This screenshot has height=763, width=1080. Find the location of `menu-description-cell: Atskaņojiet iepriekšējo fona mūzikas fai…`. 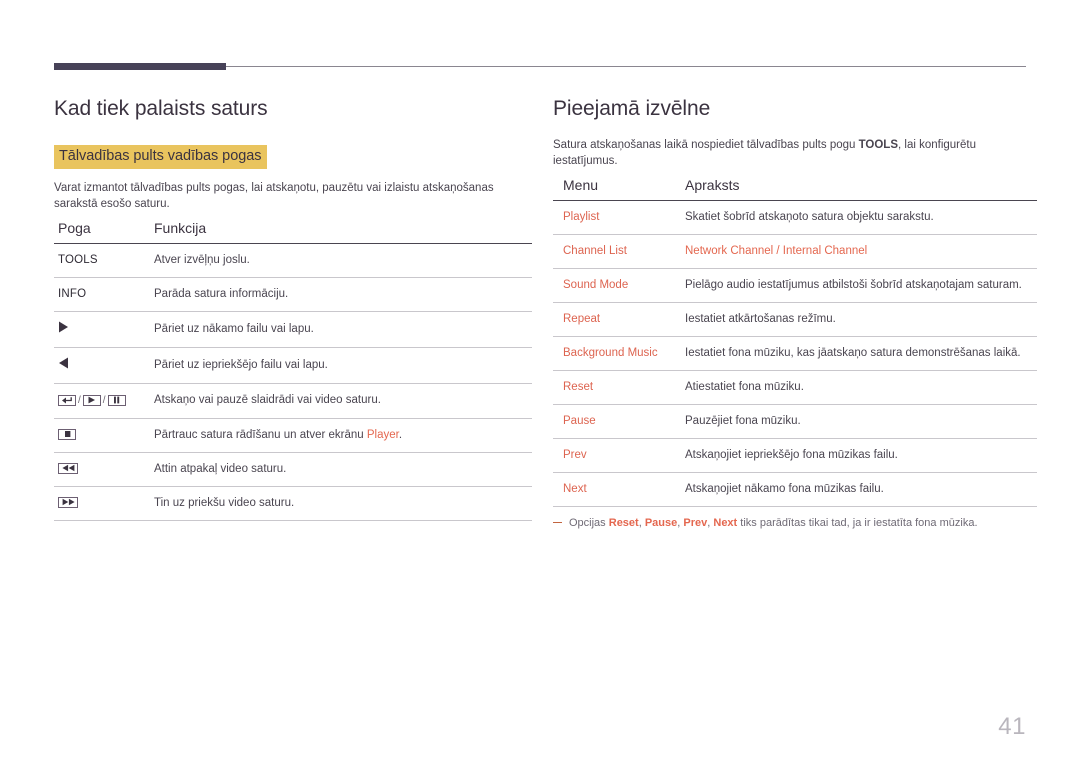

menu-description-cell: Atskaņojiet iepriekšējo fona mūzikas fai… is located at coordinates (861, 455).